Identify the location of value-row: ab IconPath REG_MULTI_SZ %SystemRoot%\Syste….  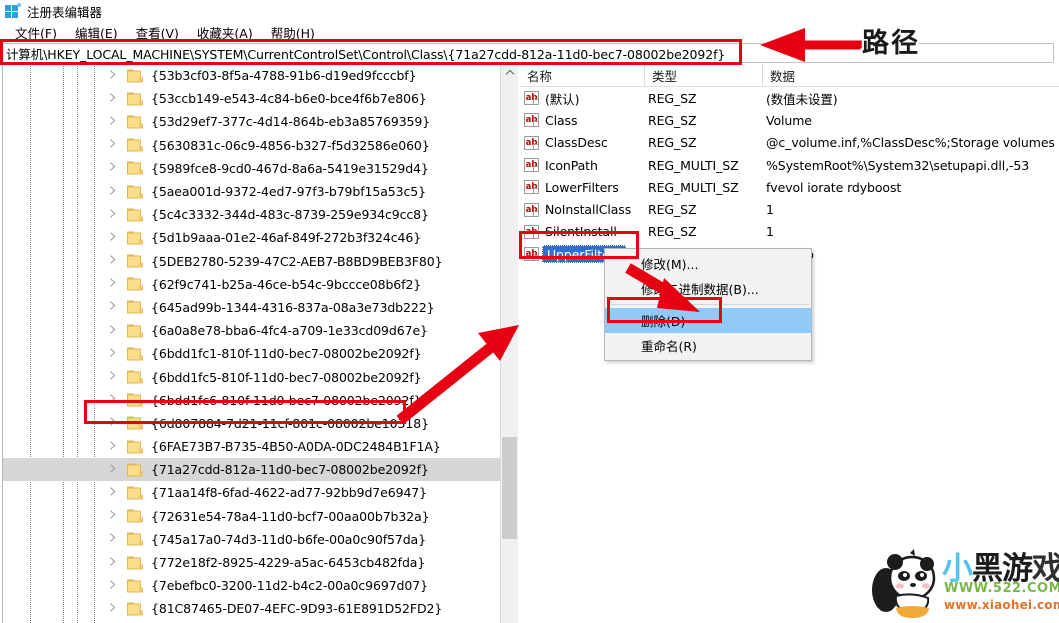
(789, 165).